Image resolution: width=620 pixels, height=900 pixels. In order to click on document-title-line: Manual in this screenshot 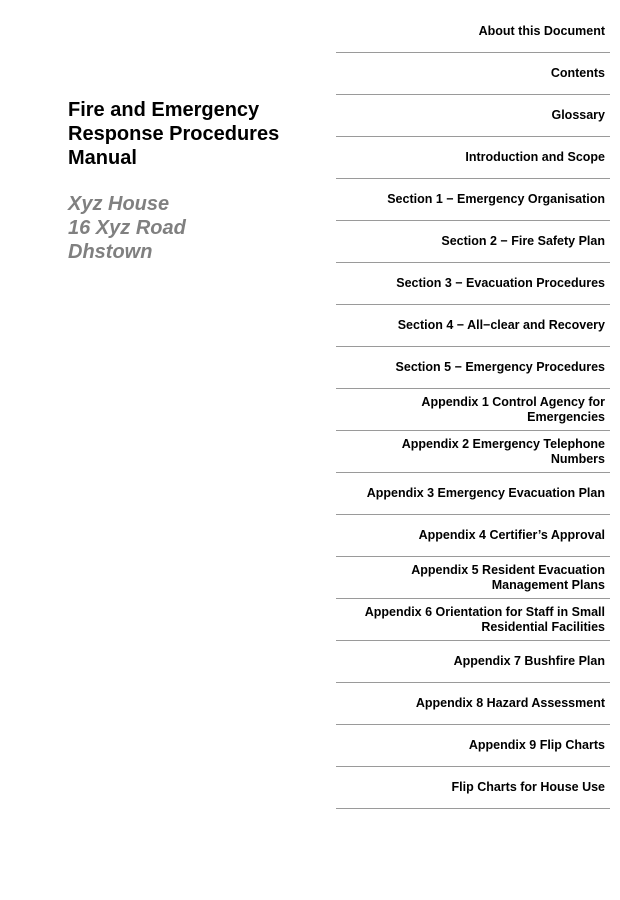, I will do `click(102, 158)`.